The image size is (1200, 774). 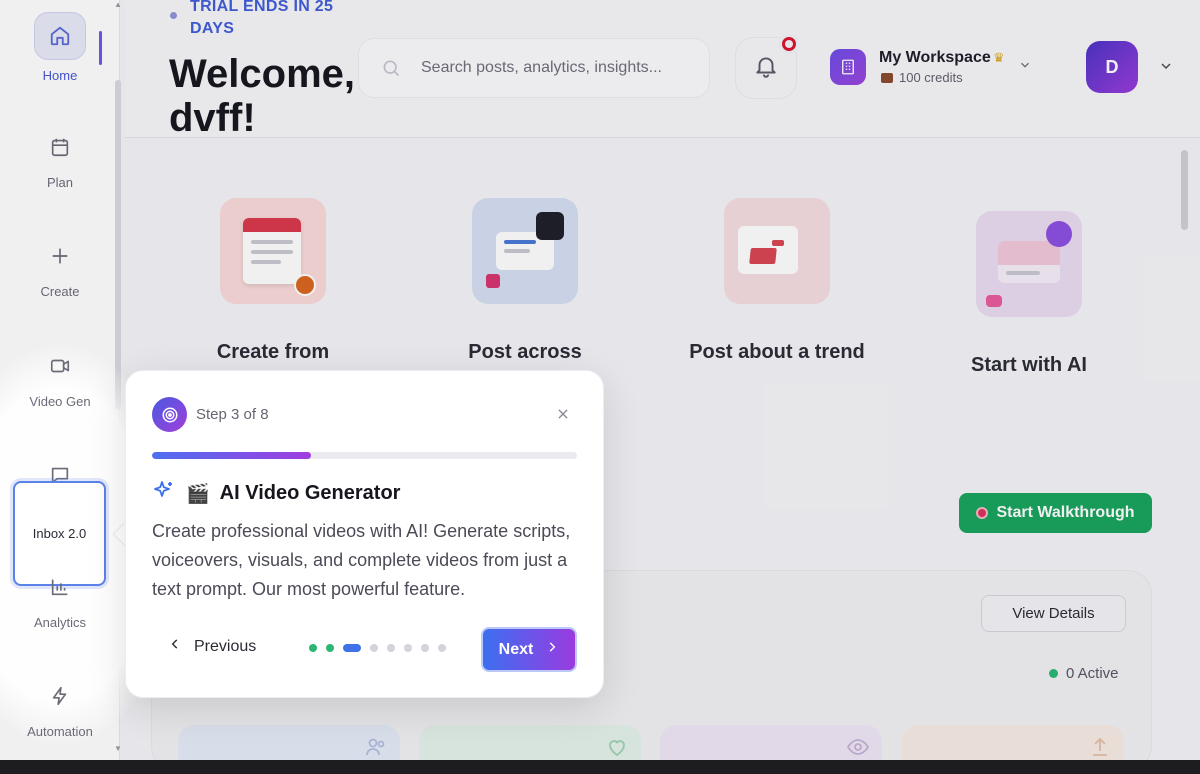 What do you see at coordinates (60, 147) in the screenshot?
I see `calendar-icon` at bounding box center [60, 147].